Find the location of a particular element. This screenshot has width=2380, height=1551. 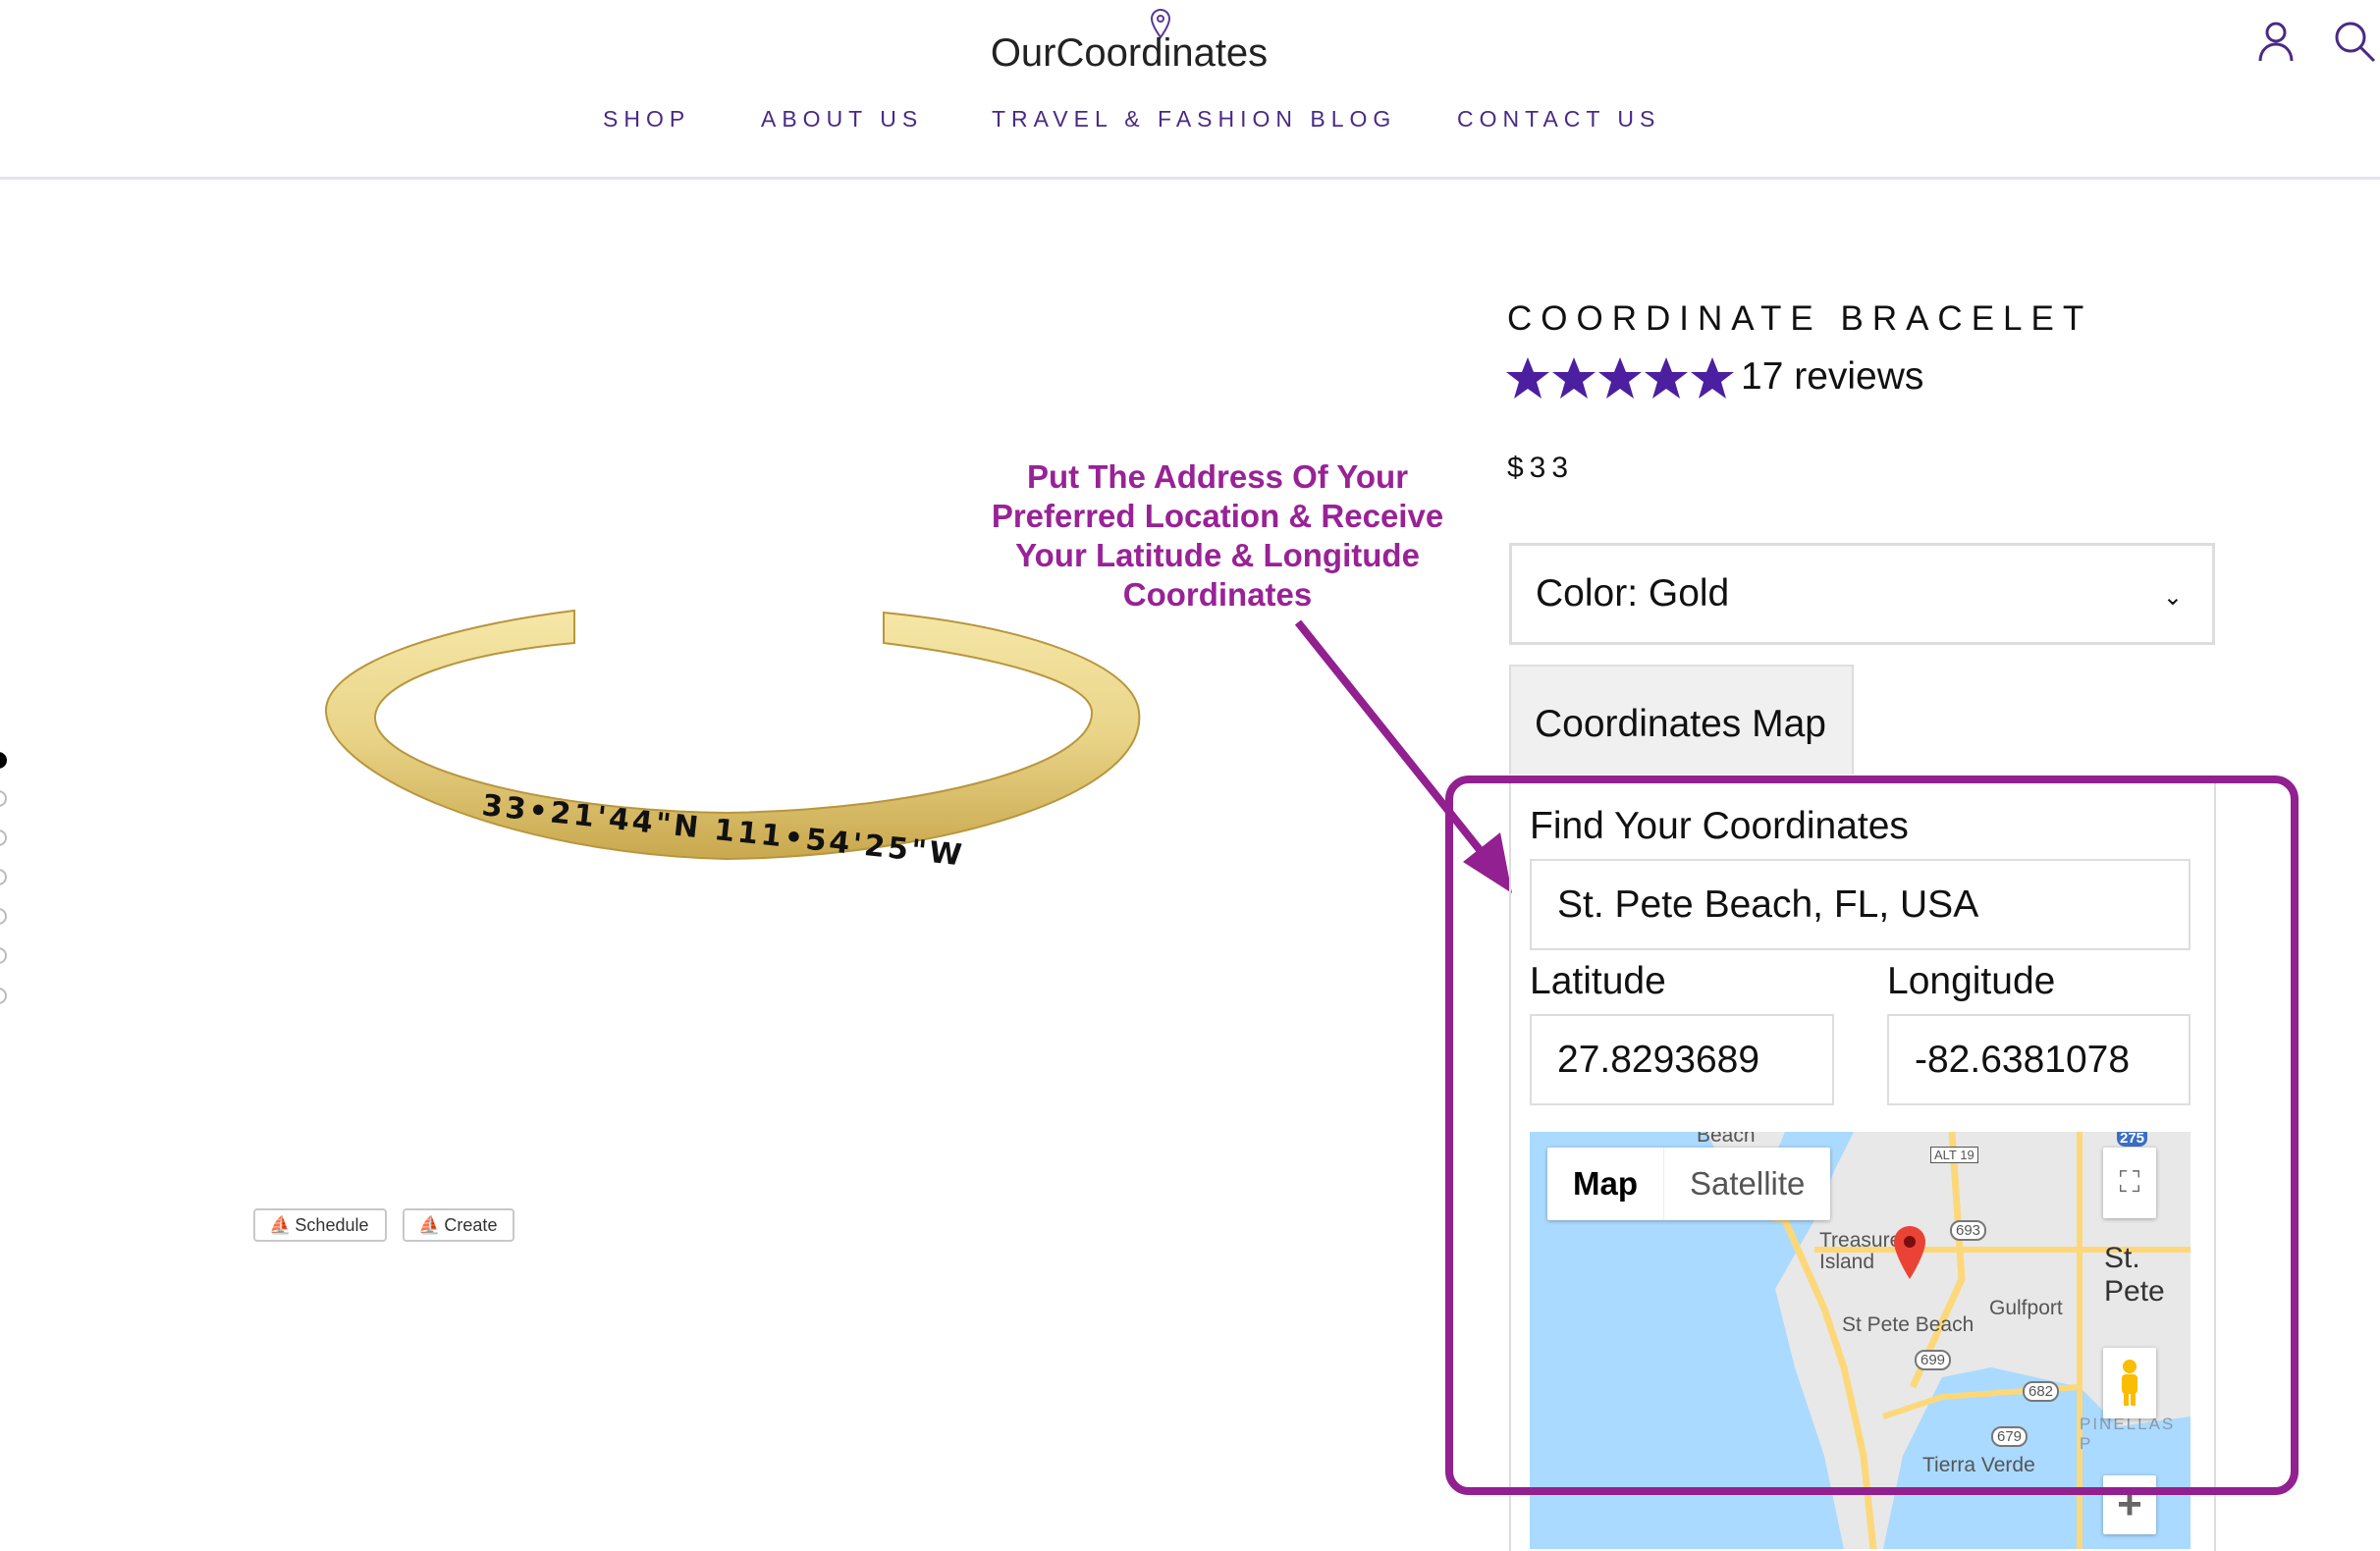

schedule-label: Schedule is located at coordinates (332, 1224).